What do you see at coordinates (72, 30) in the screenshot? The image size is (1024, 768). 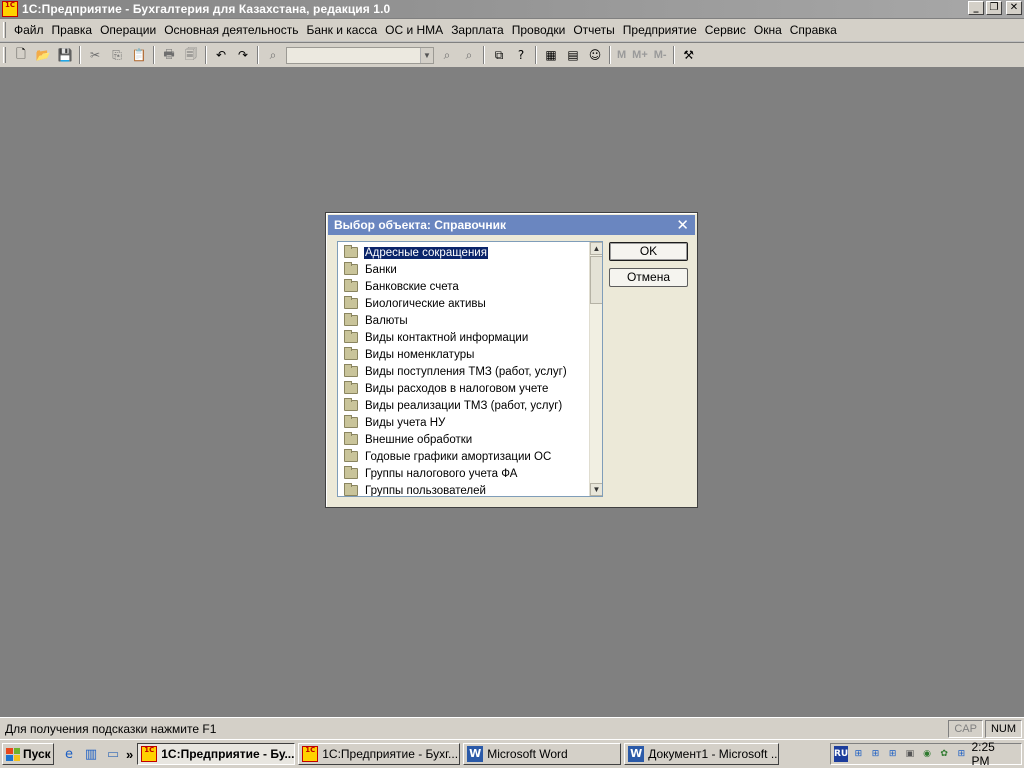 I see `menu-item: Правка` at bounding box center [72, 30].